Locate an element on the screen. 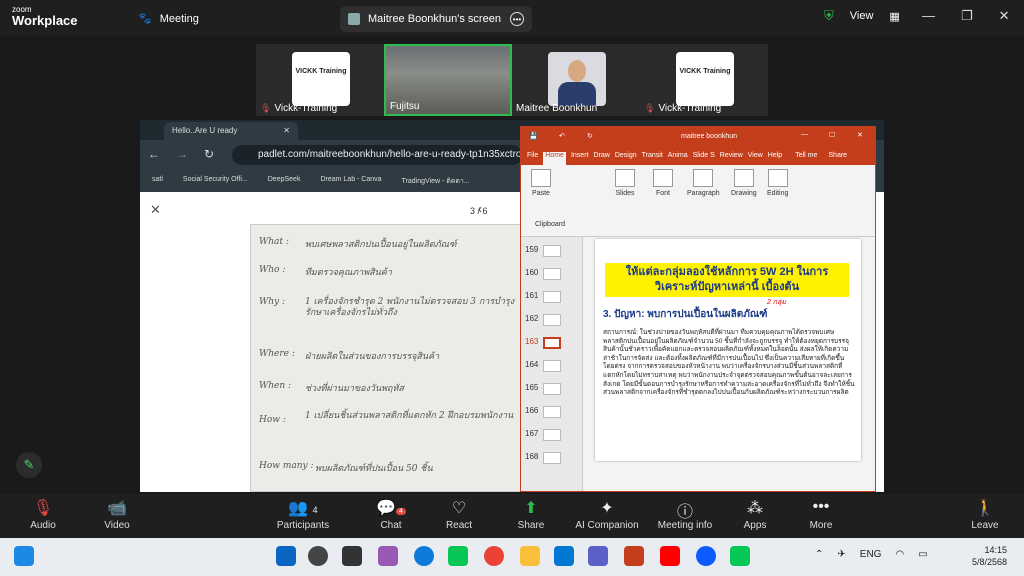  chat-label: Chat is located at coordinates (391, 525).